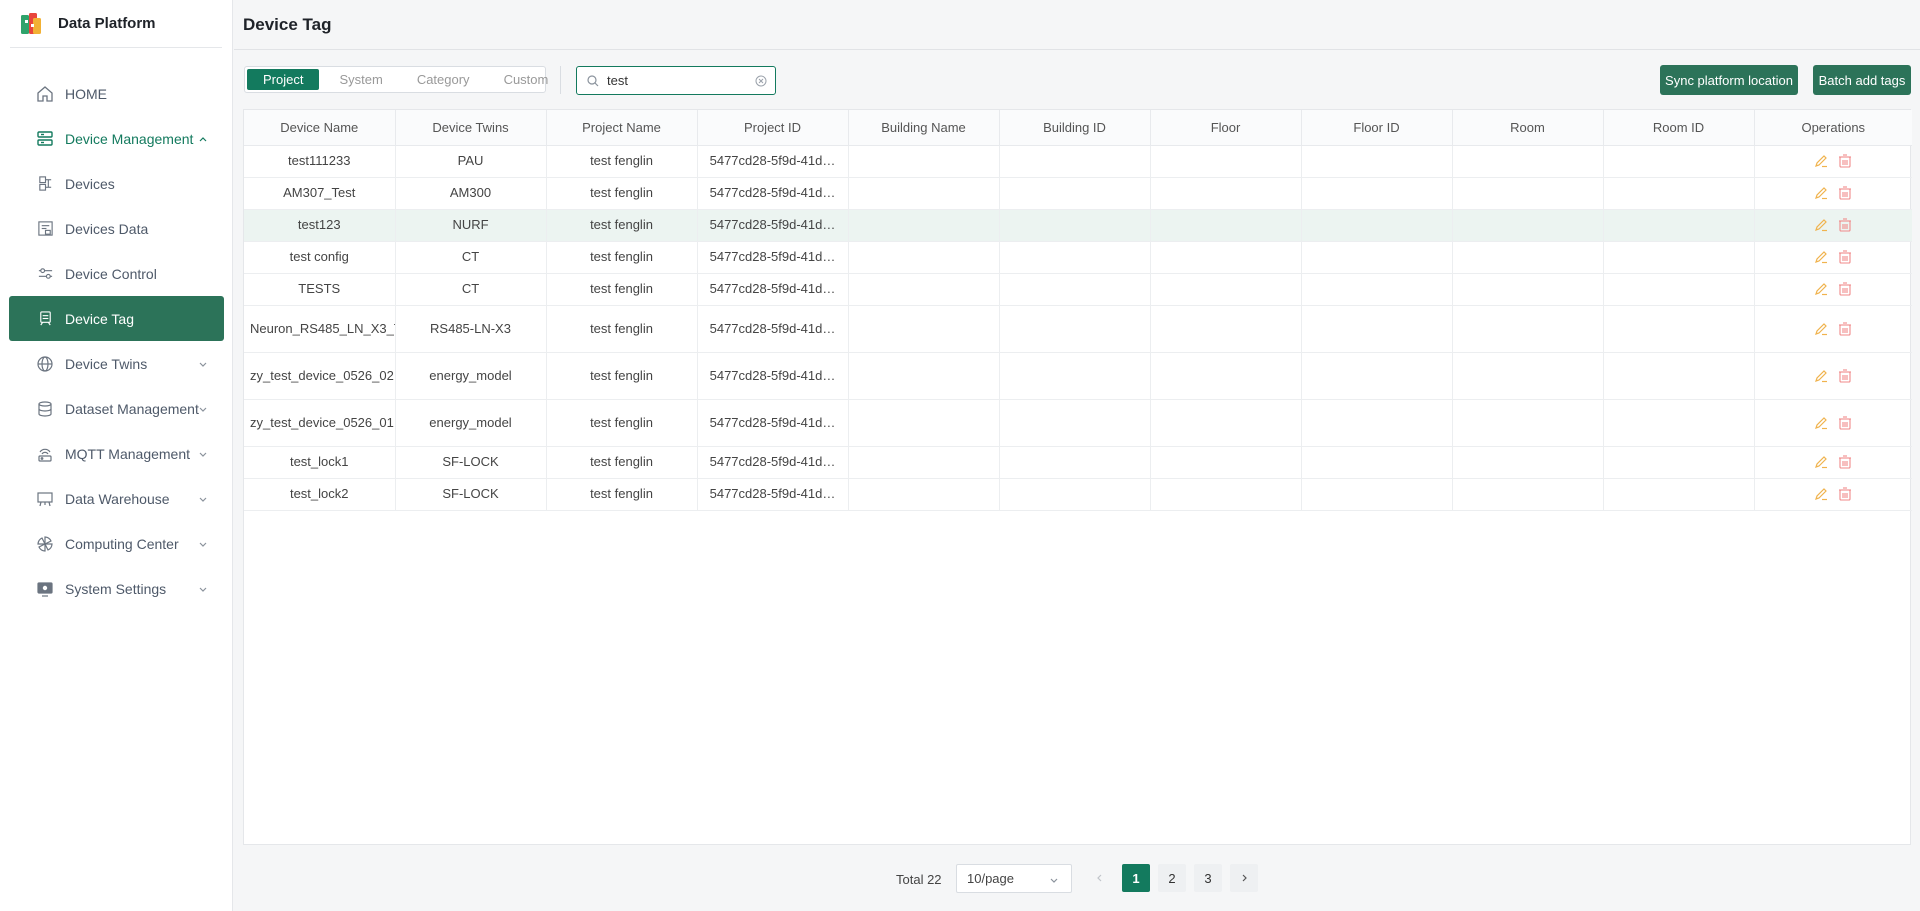 Image resolution: width=1920 pixels, height=911 pixels. Describe the element at coordinates (45, 274) in the screenshot. I see `device-control-icon` at that location.